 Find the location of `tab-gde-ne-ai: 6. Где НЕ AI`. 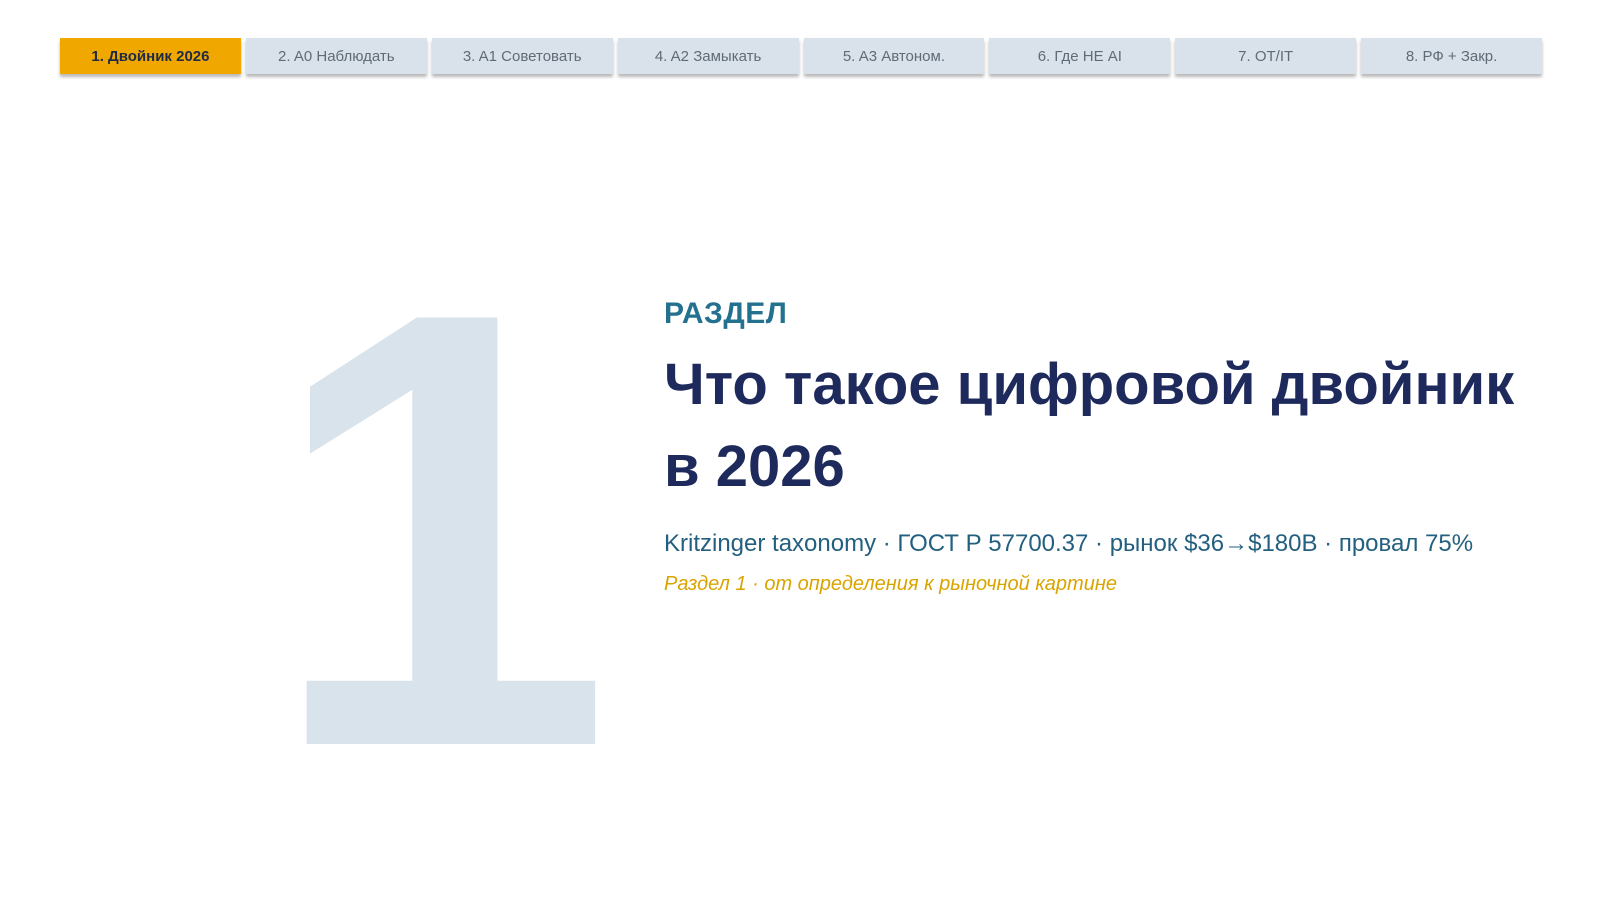

tab-gde-ne-ai: 6. Где НЕ AI is located at coordinates (1080, 56).